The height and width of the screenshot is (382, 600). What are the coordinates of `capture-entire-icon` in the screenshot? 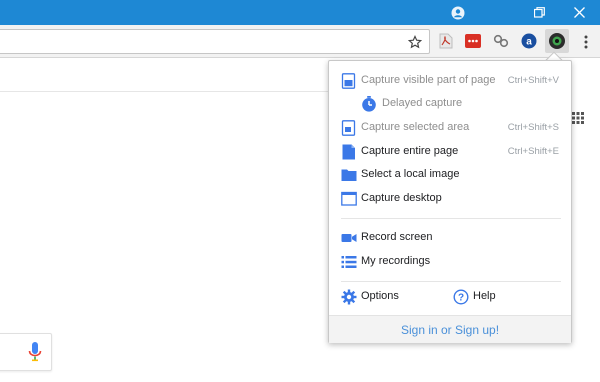 It's located at (349, 152).